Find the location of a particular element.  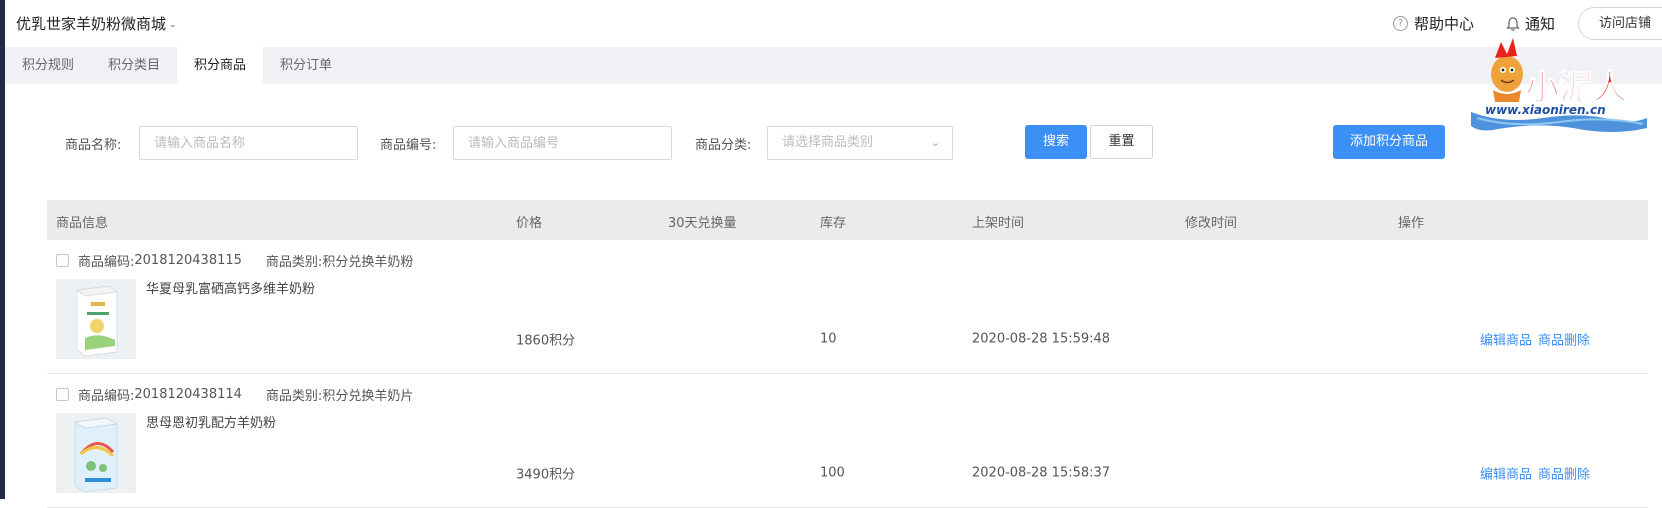

product-category: 积分兑换羊奶粉 is located at coordinates (368, 262).